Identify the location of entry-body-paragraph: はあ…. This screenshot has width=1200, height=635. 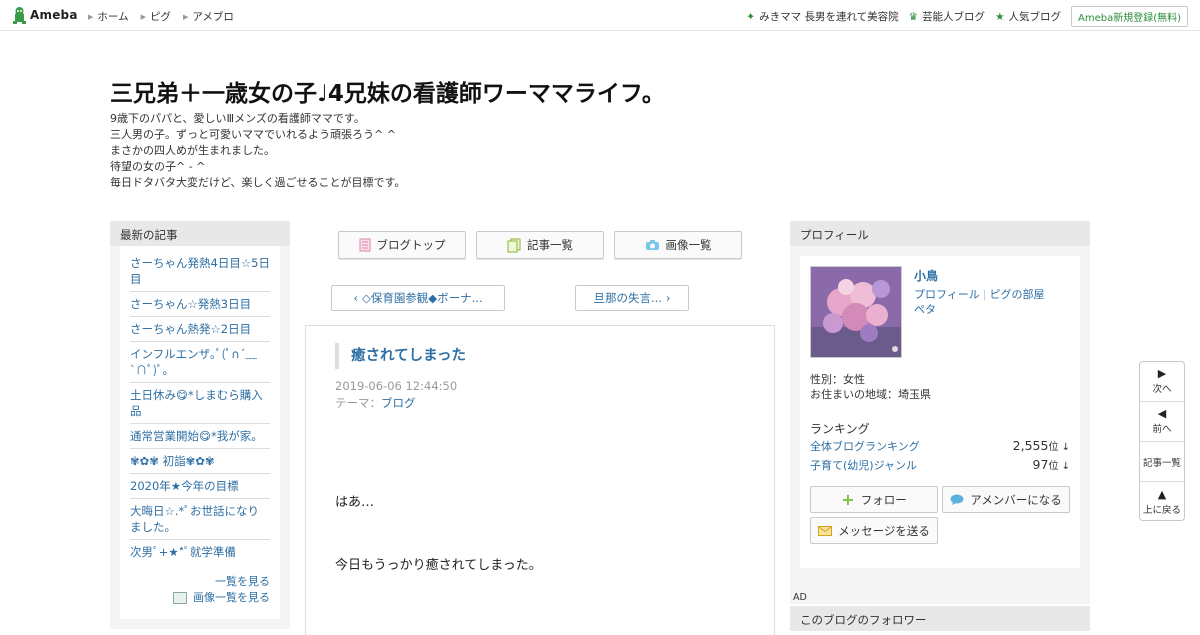
(355, 502).